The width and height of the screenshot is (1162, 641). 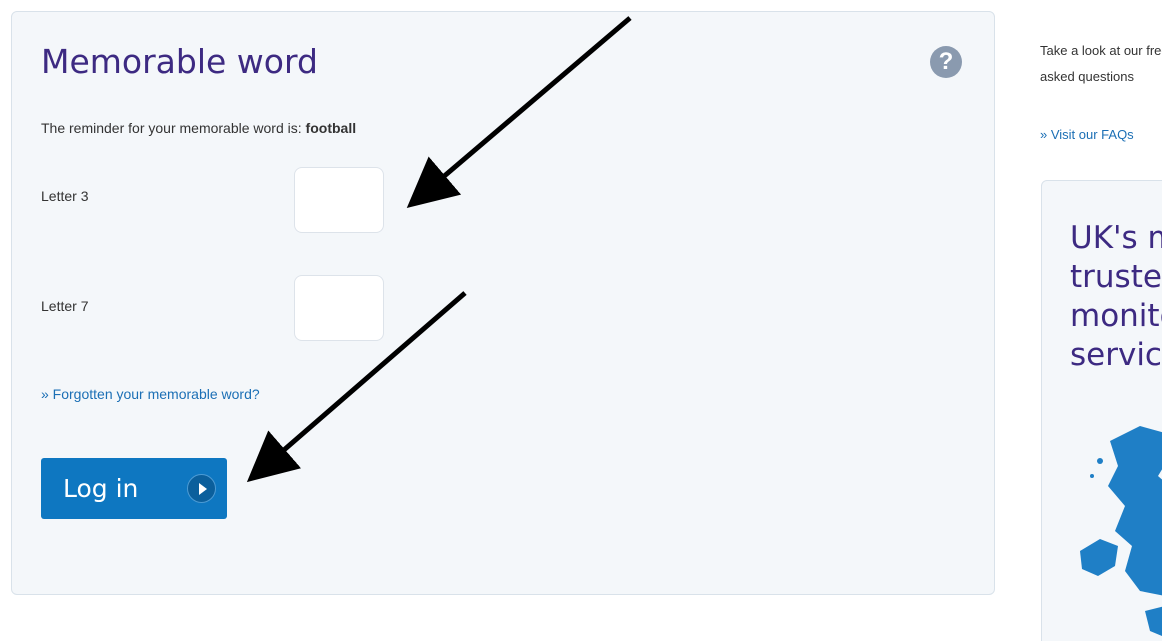 I want to click on login-button: Log in, so click(x=134, y=488).